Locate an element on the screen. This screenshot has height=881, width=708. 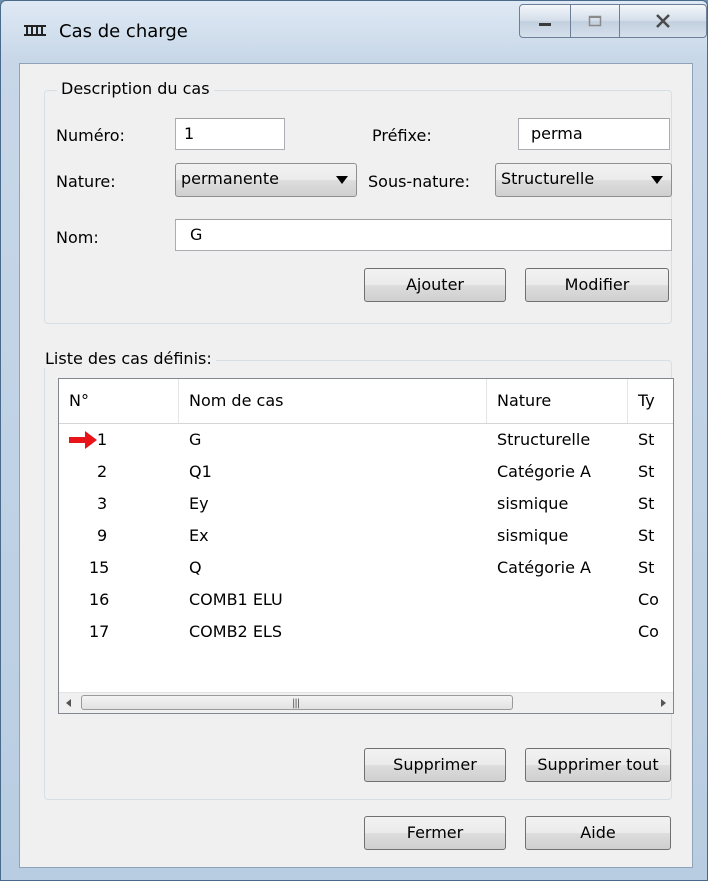
close-icon is located at coordinates (663, 21).